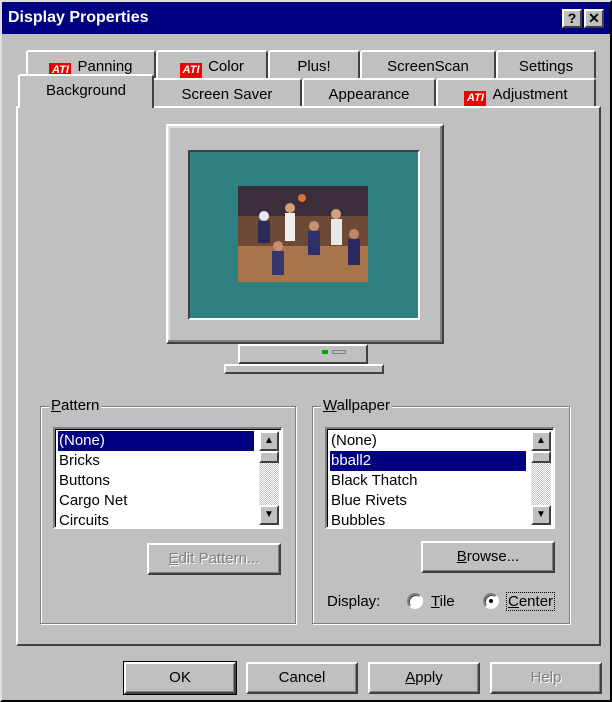 The image size is (612, 702). I want to click on power-led-icon, so click(325, 352).